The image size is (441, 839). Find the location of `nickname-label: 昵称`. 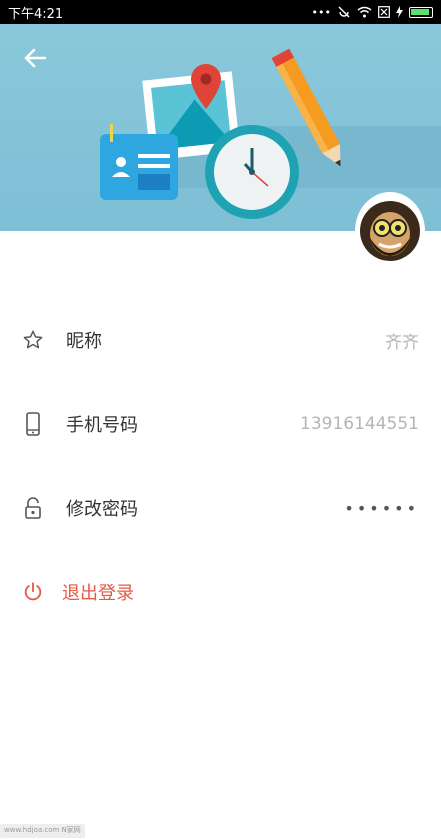

nickname-label: 昵称 is located at coordinates (84, 341).